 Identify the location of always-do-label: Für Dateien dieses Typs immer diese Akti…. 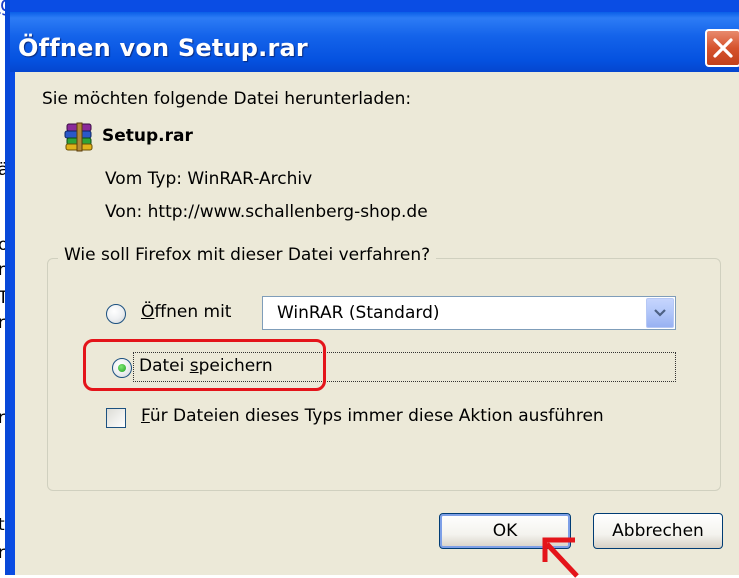
(372, 416).